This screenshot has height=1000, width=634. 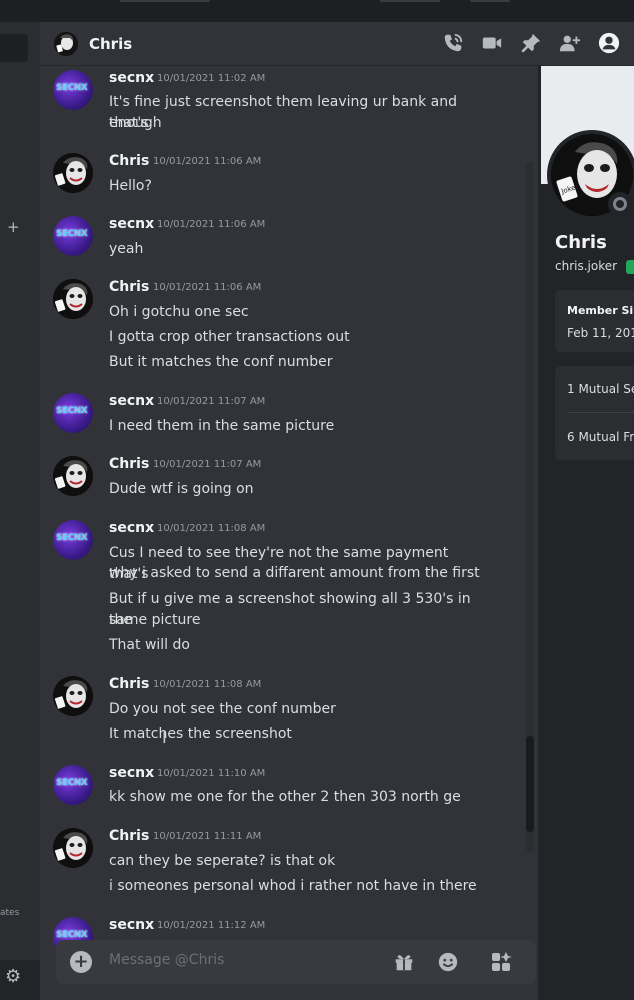 What do you see at coordinates (600, 389) in the screenshot?
I see `mutual-servers-link: 1 Mutual Se` at bounding box center [600, 389].